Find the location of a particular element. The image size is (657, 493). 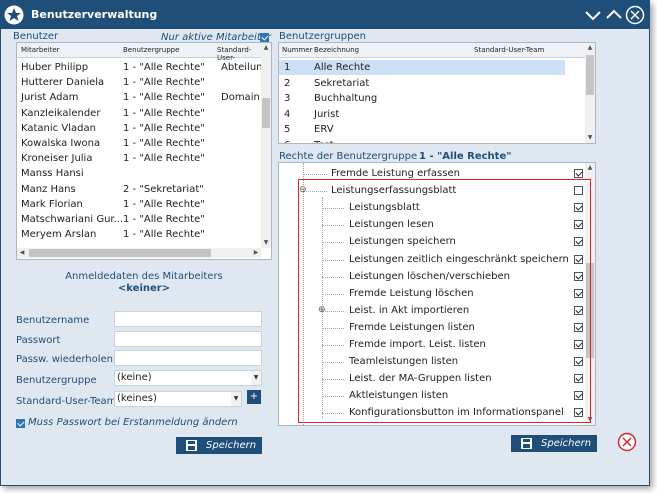

cell-bezeichnung: Test is located at coordinates (324, 141).